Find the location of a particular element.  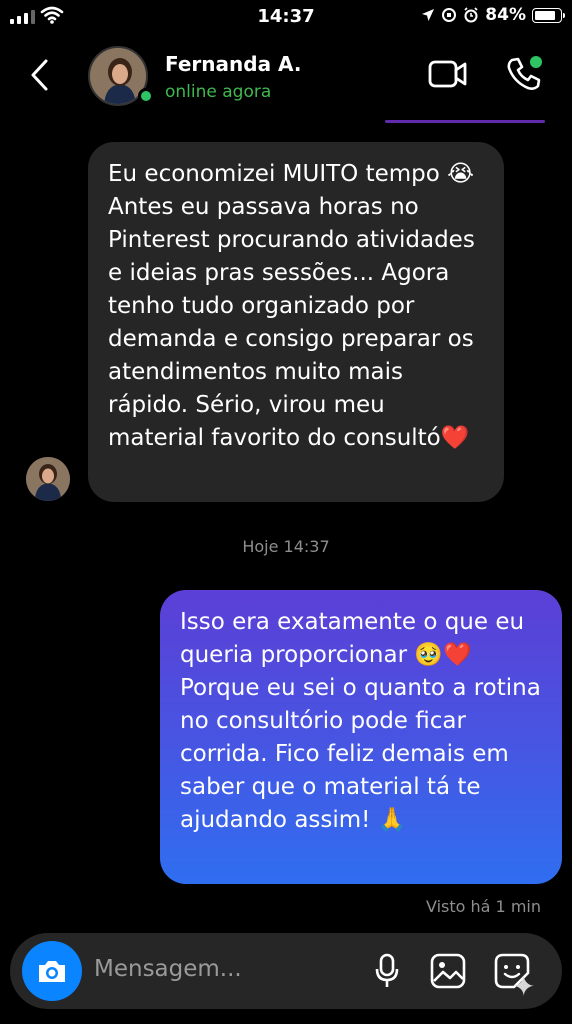

chat-header: Fernanda A. online agora is located at coordinates (286, 76).